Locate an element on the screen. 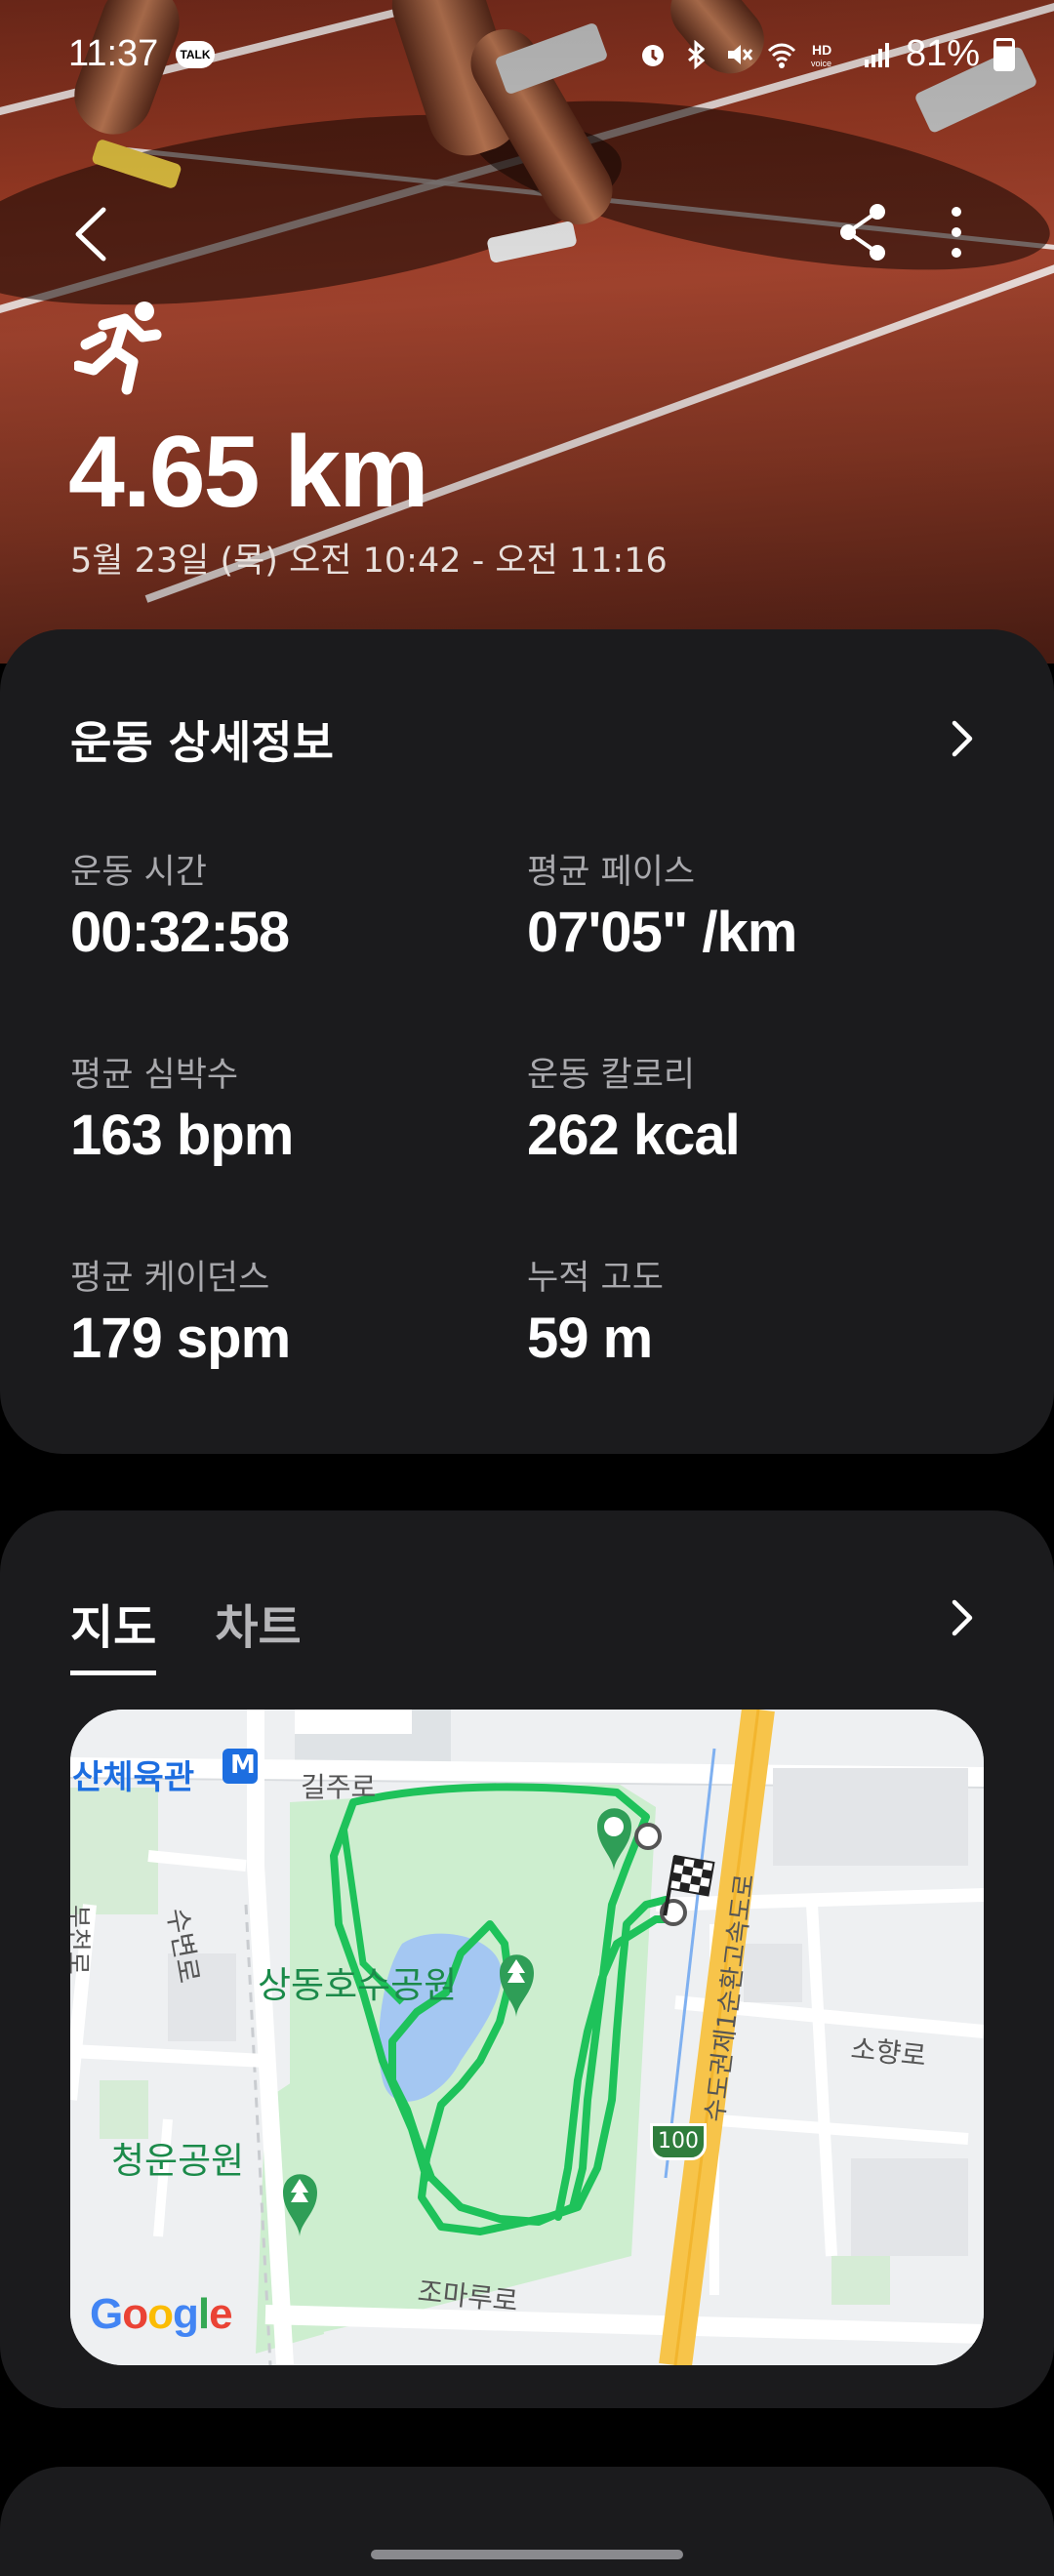 This screenshot has height=2576, width=1054. stat-value: 179 spm is located at coordinates (180, 1338).